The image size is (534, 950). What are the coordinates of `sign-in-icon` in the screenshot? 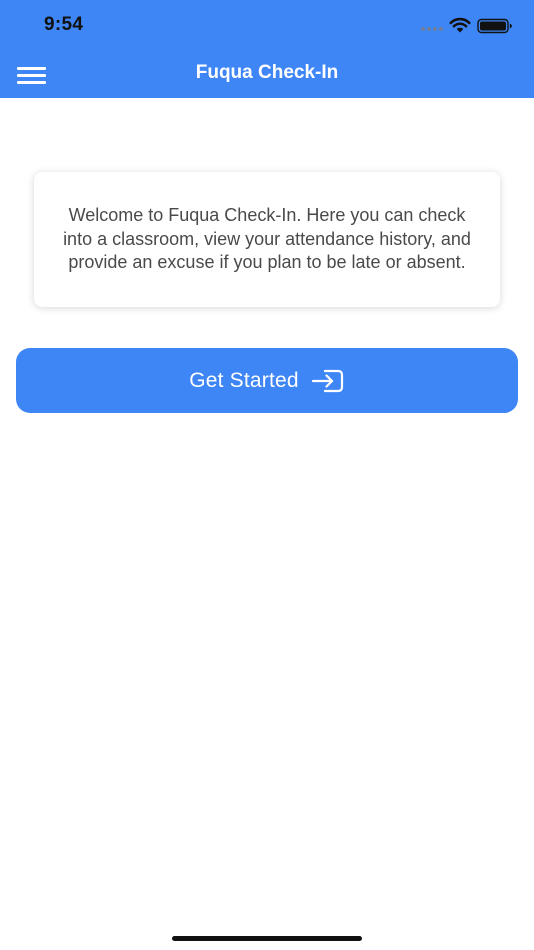 It's located at (327, 380).